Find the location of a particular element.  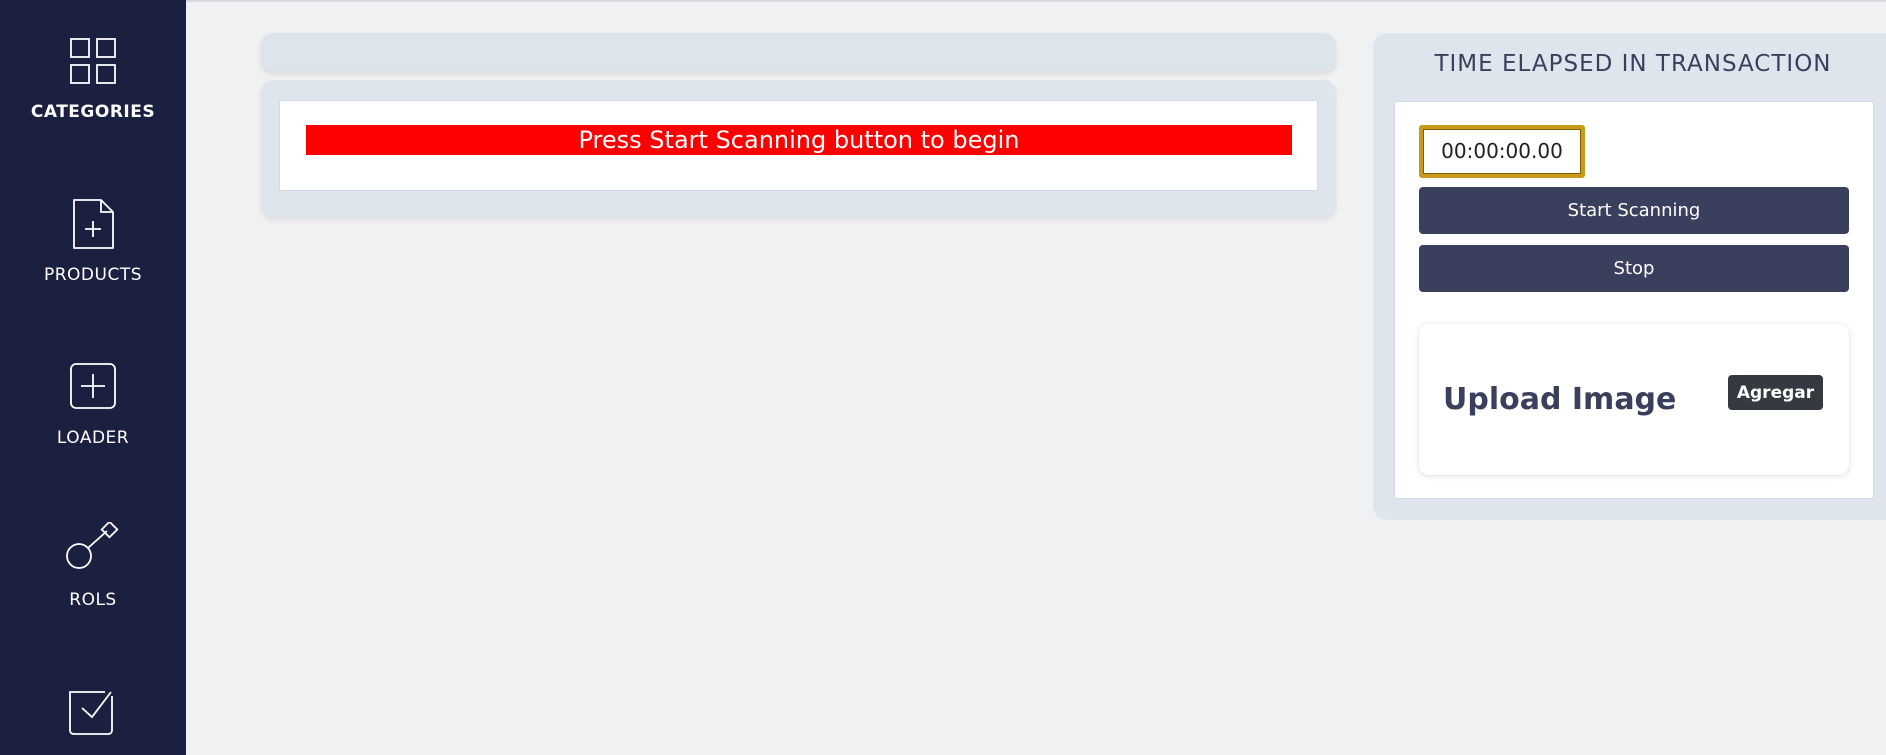

header-bar is located at coordinates (798, 52).